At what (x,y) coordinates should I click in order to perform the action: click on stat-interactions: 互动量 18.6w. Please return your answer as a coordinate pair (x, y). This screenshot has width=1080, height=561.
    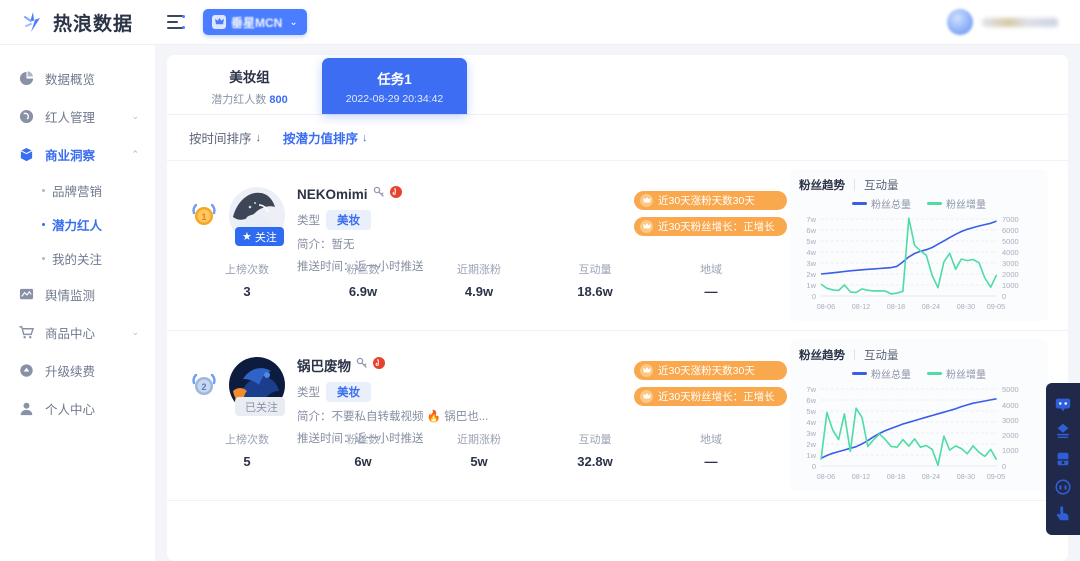
    Looking at the image, I should click on (595, 280).